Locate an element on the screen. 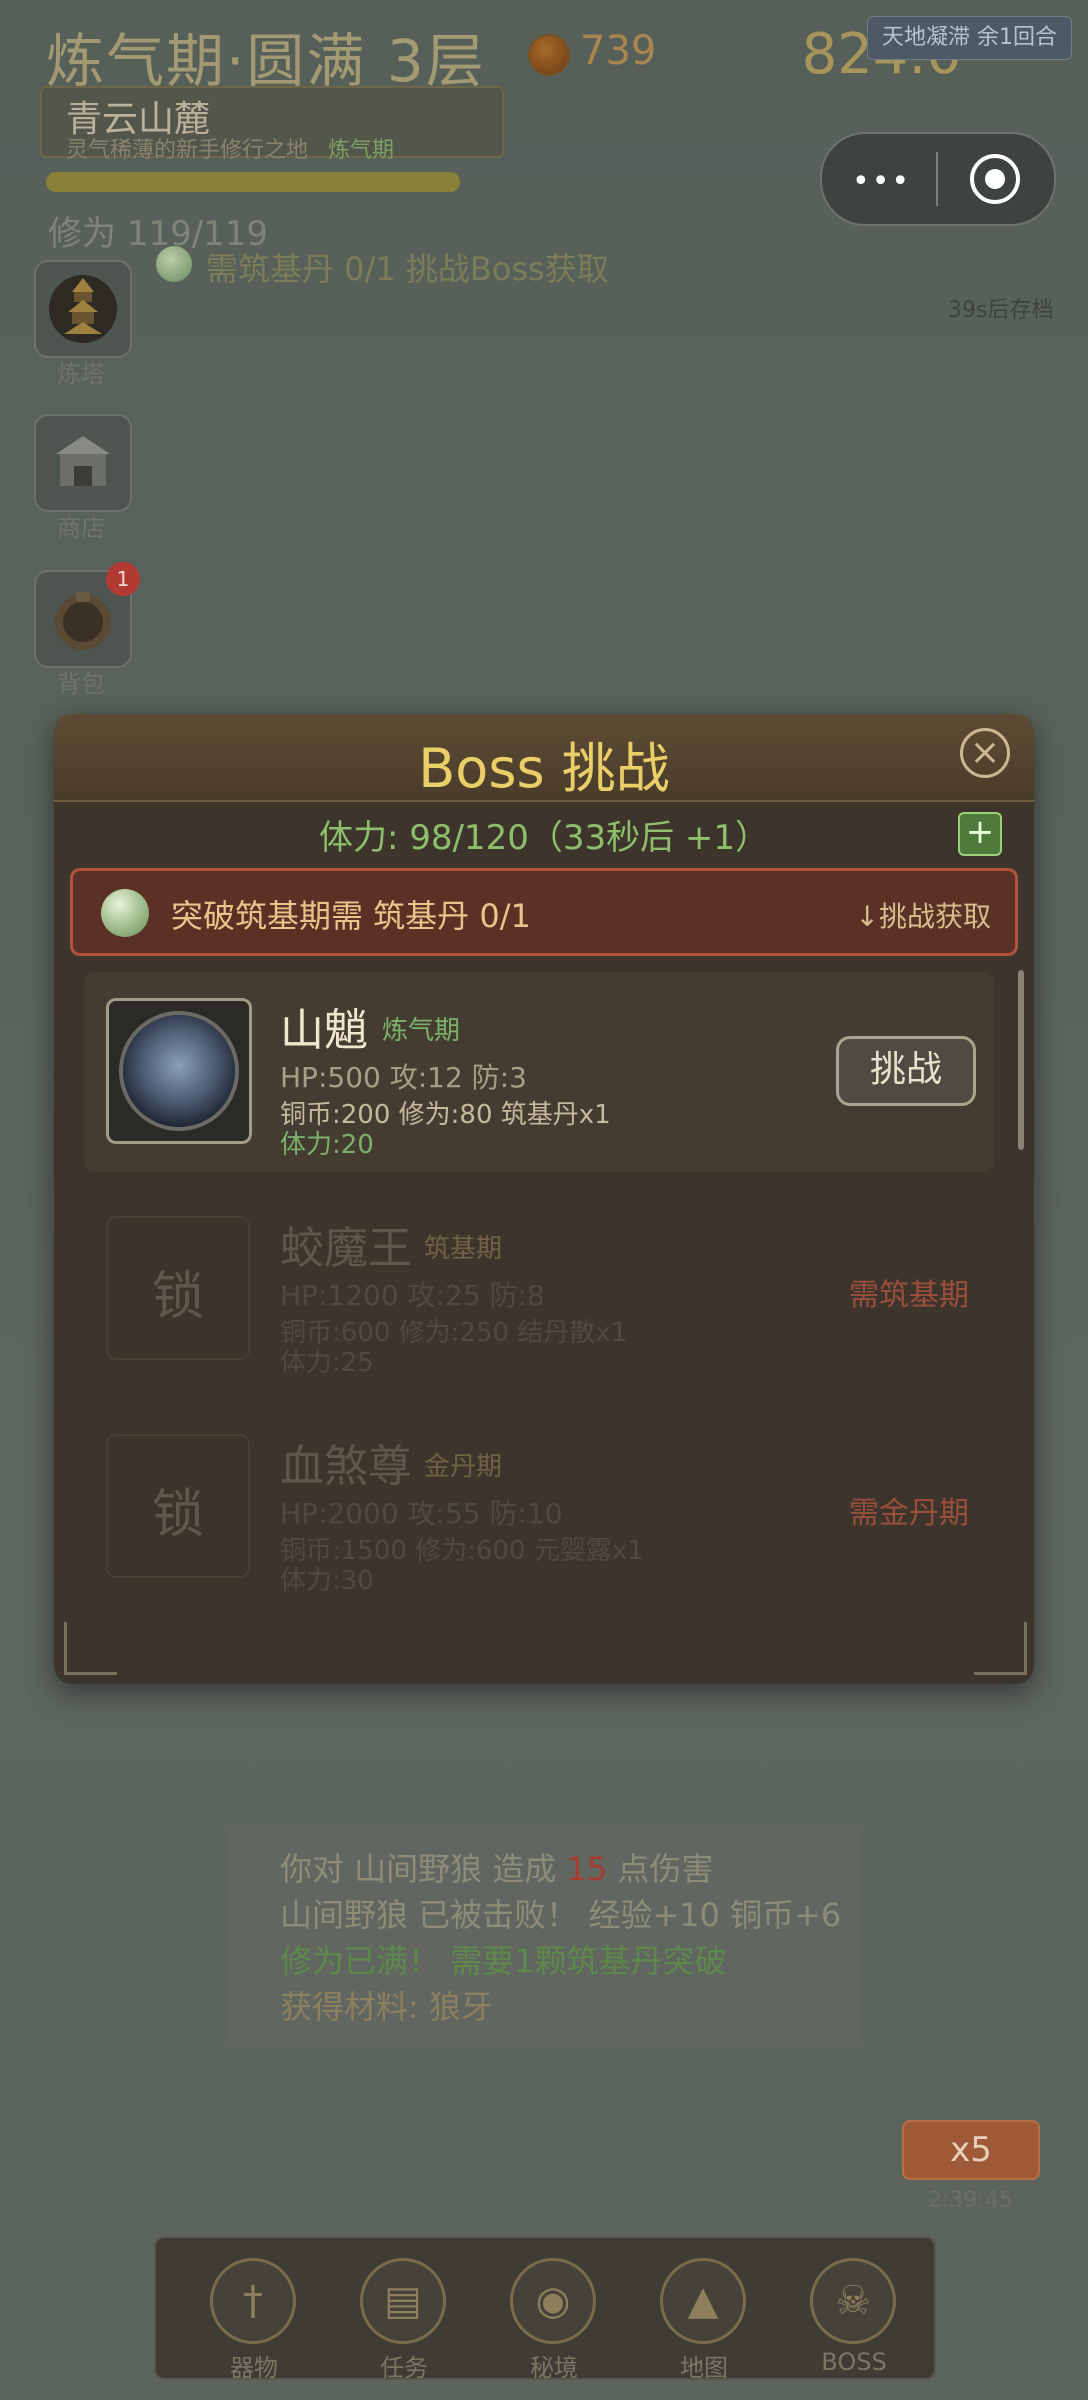 This screenshot has height=2400, width=1088. mountain-icon: ▲ is located at coordinates (703, 2301).